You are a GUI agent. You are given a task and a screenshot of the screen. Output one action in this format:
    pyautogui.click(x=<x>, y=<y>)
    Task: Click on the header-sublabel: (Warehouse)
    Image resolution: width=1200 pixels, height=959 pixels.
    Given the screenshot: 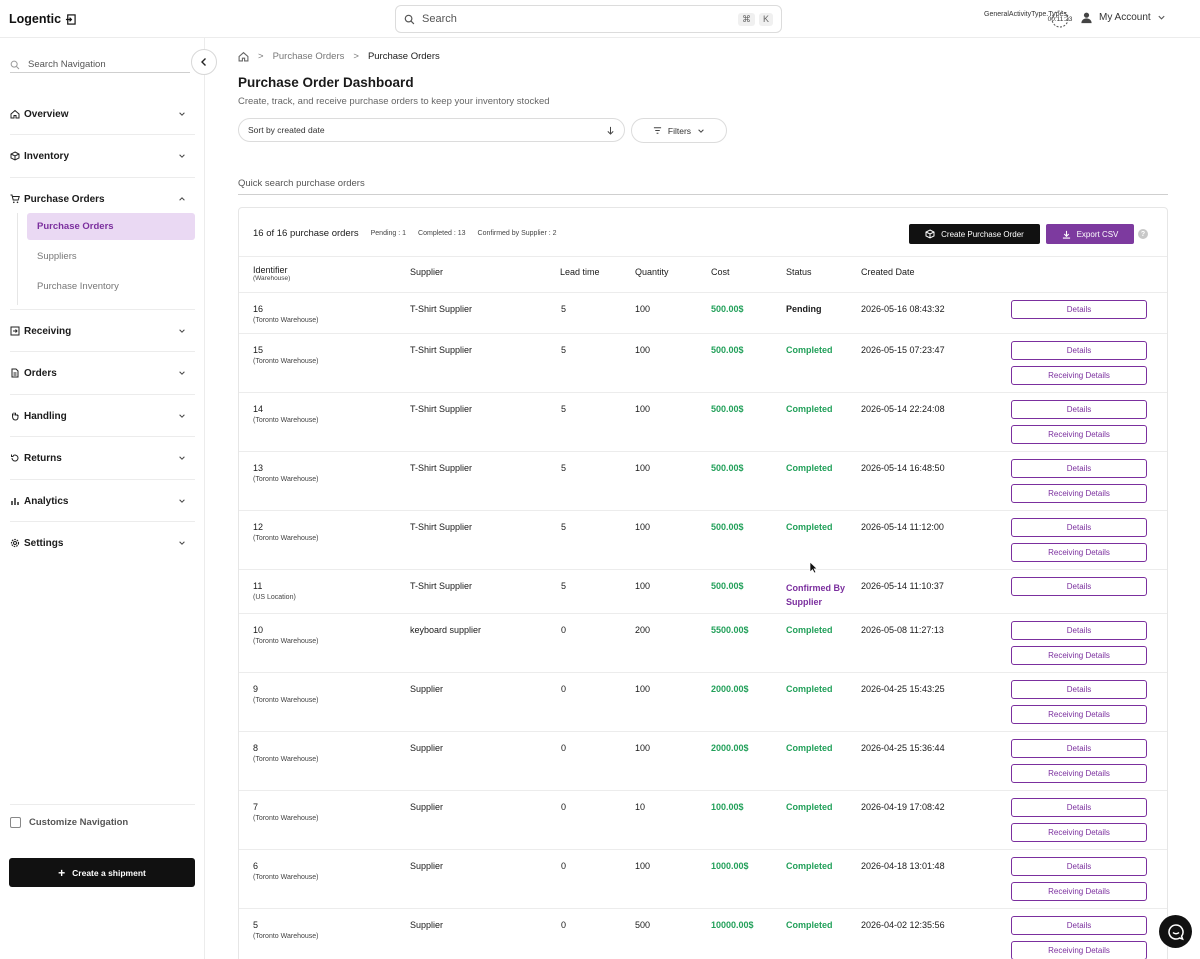 What is the action you would take?
    pyautogui.click(x=272, y=278)
    